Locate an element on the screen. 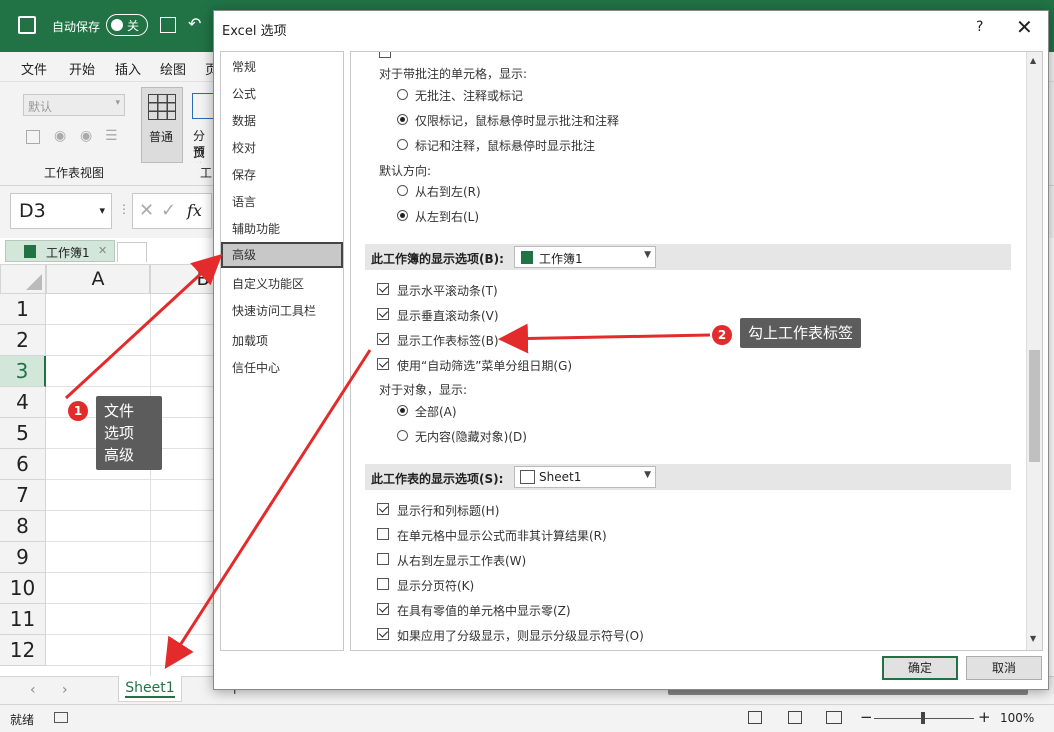 Image resolution: width=1054 pixels, height=732 pixels. step-badge-2: 2 is located at coordinates (722, 335).